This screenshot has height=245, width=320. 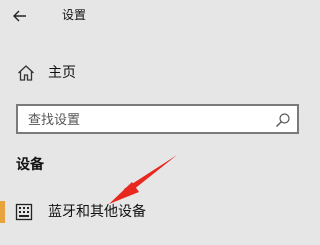 What do you see at coordinates (2, 212) in the screenshot?
I see `selected-indicator` at bounding box center [2, 212].